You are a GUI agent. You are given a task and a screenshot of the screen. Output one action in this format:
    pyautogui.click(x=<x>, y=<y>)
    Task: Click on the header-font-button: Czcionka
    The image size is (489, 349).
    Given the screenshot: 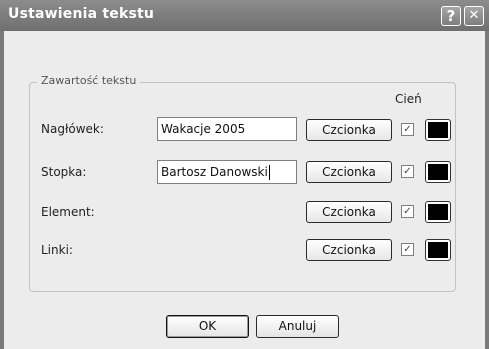 What is the action you would take?
    pyautogui.click(x=349, y=130)
    